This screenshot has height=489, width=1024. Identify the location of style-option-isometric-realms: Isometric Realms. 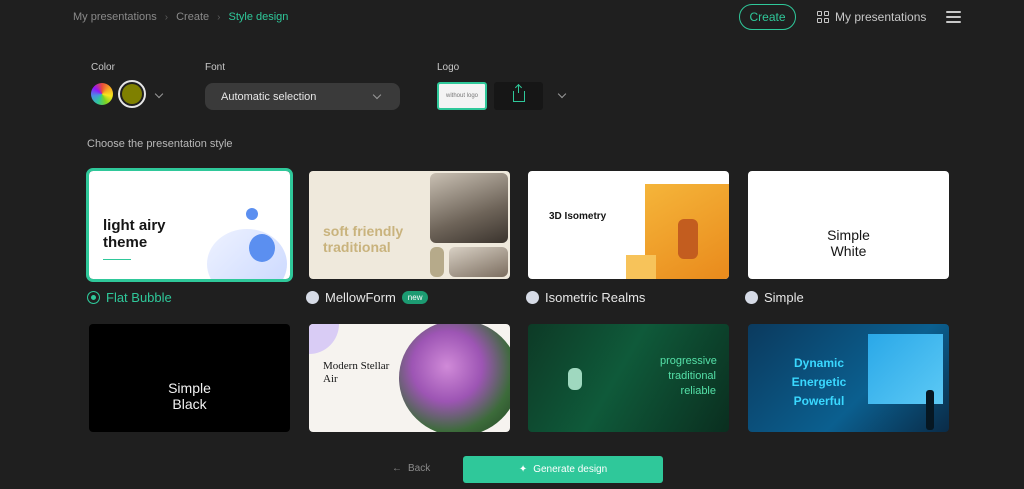
(585, 297).